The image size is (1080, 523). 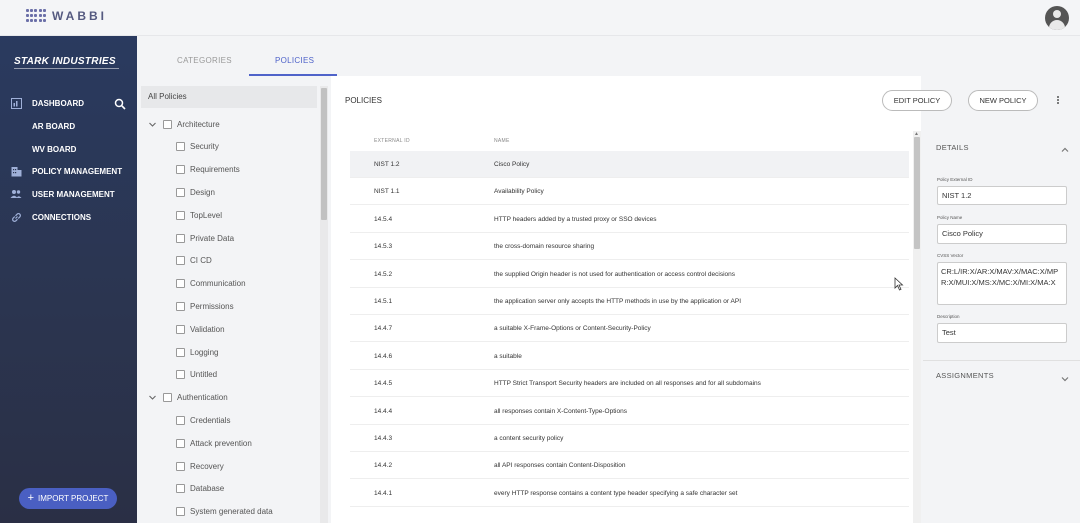 What do you see at coordinates (917, 327) in the screenshot?
I see `policies-scrollbar` at bounding box center [917, 327].